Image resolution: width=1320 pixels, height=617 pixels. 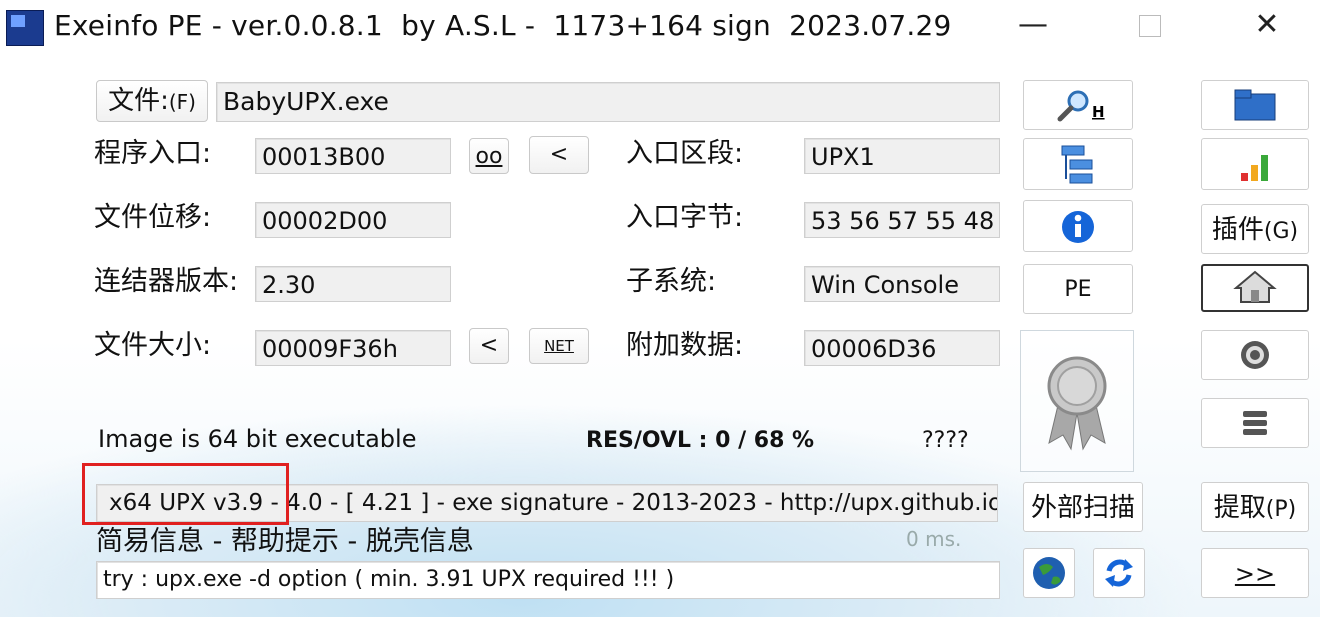 What do you see at coordinates (1266, 25) in the screenshot?
I see `close-button: ✕` at bounding box center [1266, 25].